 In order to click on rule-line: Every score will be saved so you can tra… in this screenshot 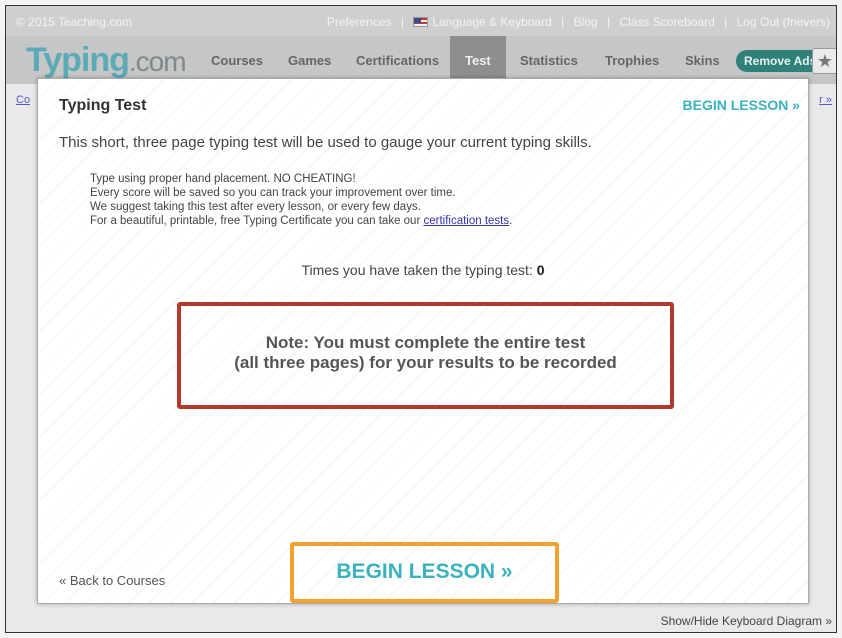, I will do `click(273, 193)`.